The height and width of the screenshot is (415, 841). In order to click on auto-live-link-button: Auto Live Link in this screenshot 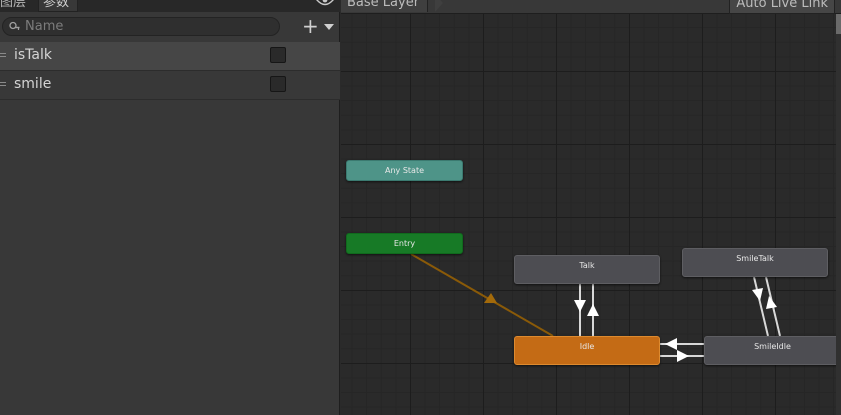, I will do `click(782, 7)`.